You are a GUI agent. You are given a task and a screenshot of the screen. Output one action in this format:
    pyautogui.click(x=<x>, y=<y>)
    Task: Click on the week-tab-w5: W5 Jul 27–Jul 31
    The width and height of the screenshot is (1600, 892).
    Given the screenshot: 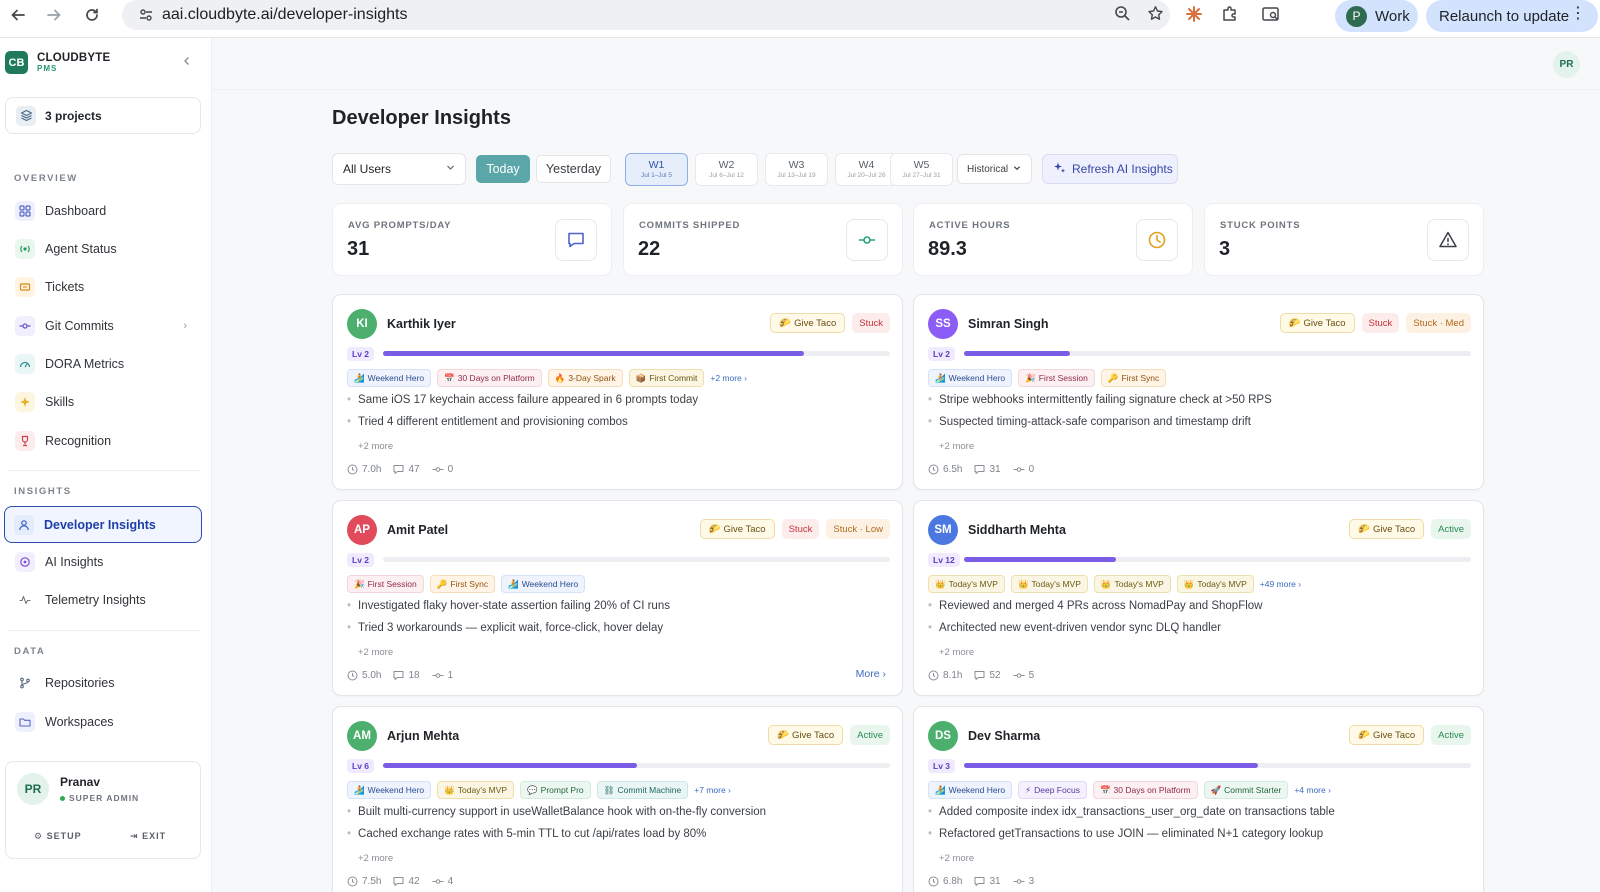 What is the action you would take?
    pyautogui.click(x=921, y=169)
    